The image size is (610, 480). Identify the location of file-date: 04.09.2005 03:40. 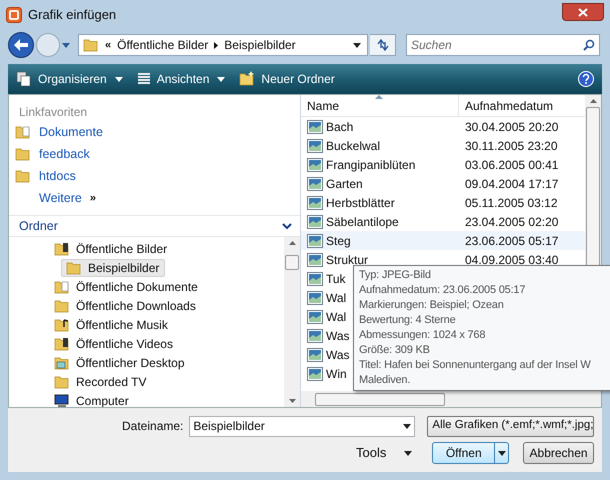
(511, 260).